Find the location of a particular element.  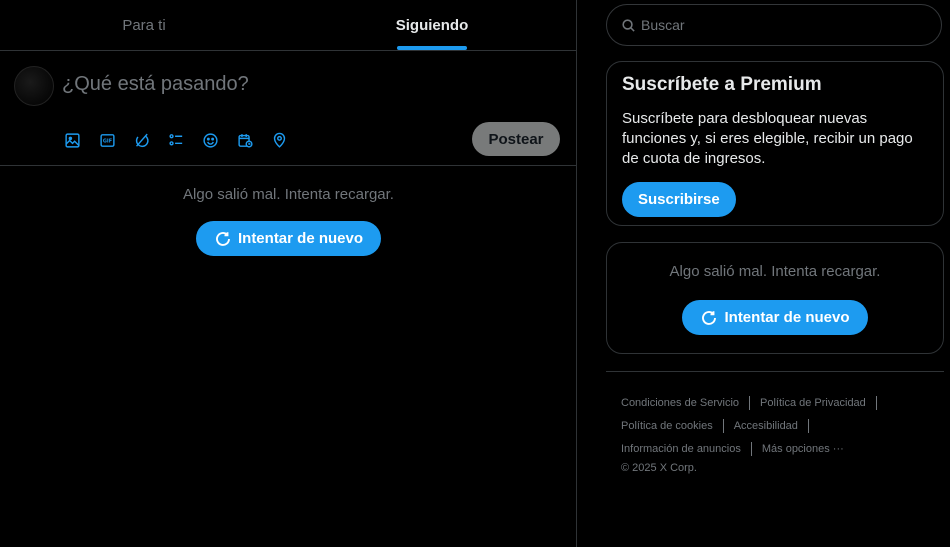

footer-link-cookies: Política de cookies is located at coordinates (667, 426).